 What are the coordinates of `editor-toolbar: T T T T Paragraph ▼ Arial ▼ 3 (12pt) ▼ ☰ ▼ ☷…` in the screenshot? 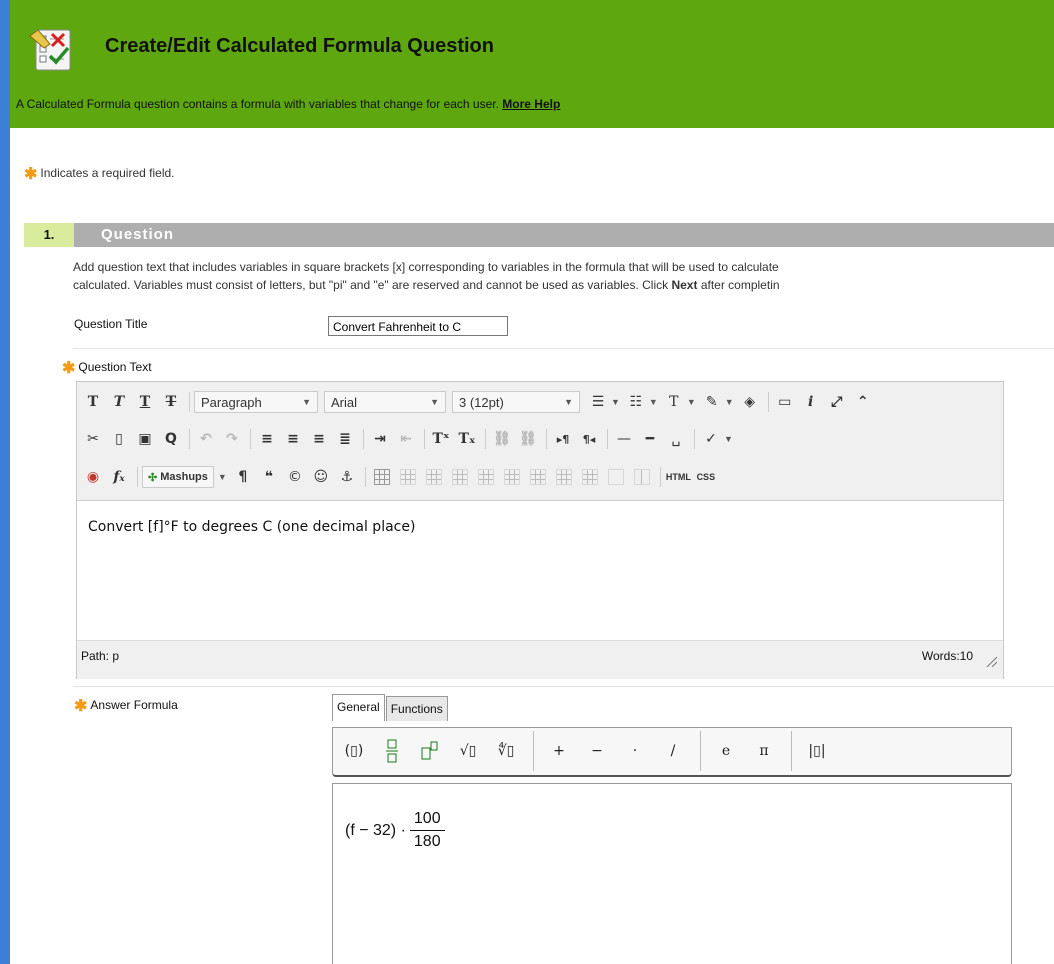 It's located at (540, 441).